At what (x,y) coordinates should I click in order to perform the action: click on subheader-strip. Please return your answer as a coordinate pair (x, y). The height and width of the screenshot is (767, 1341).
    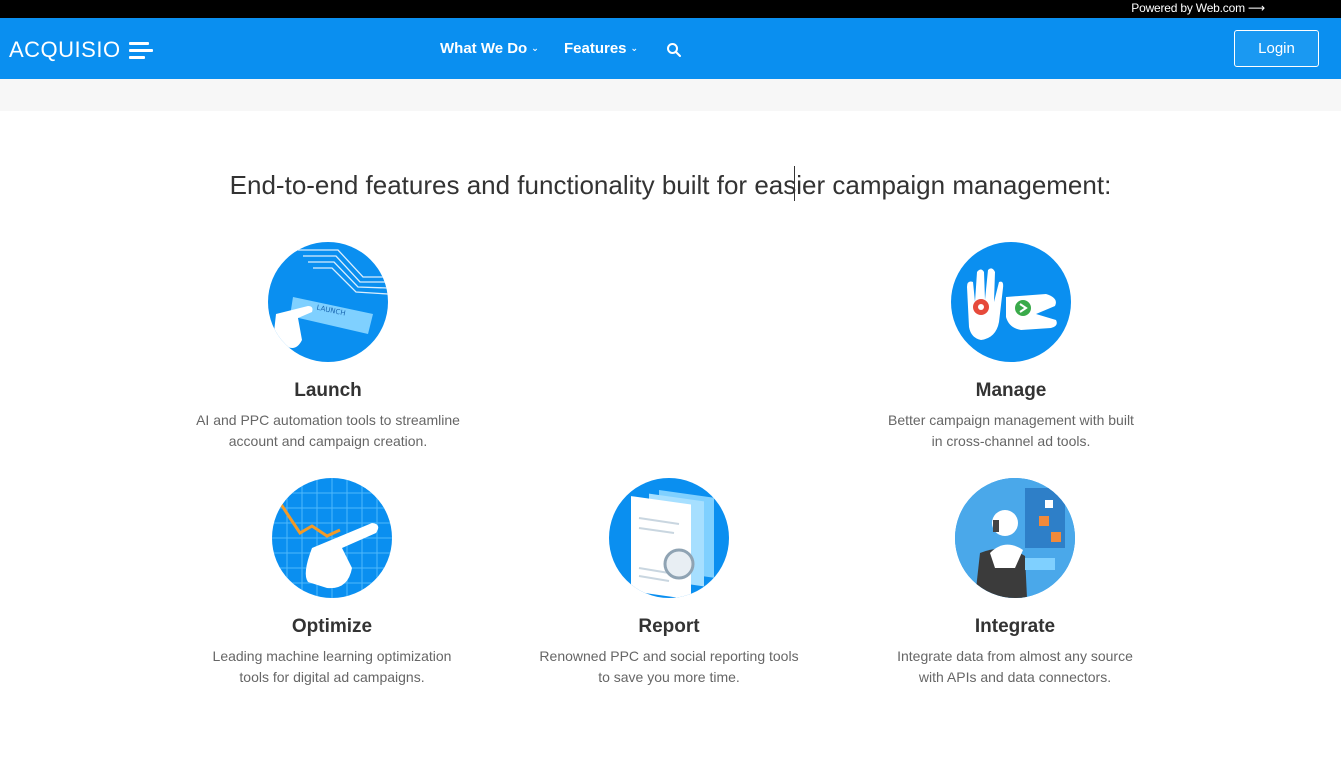
    Looking at the image, I should click on (670, 95).